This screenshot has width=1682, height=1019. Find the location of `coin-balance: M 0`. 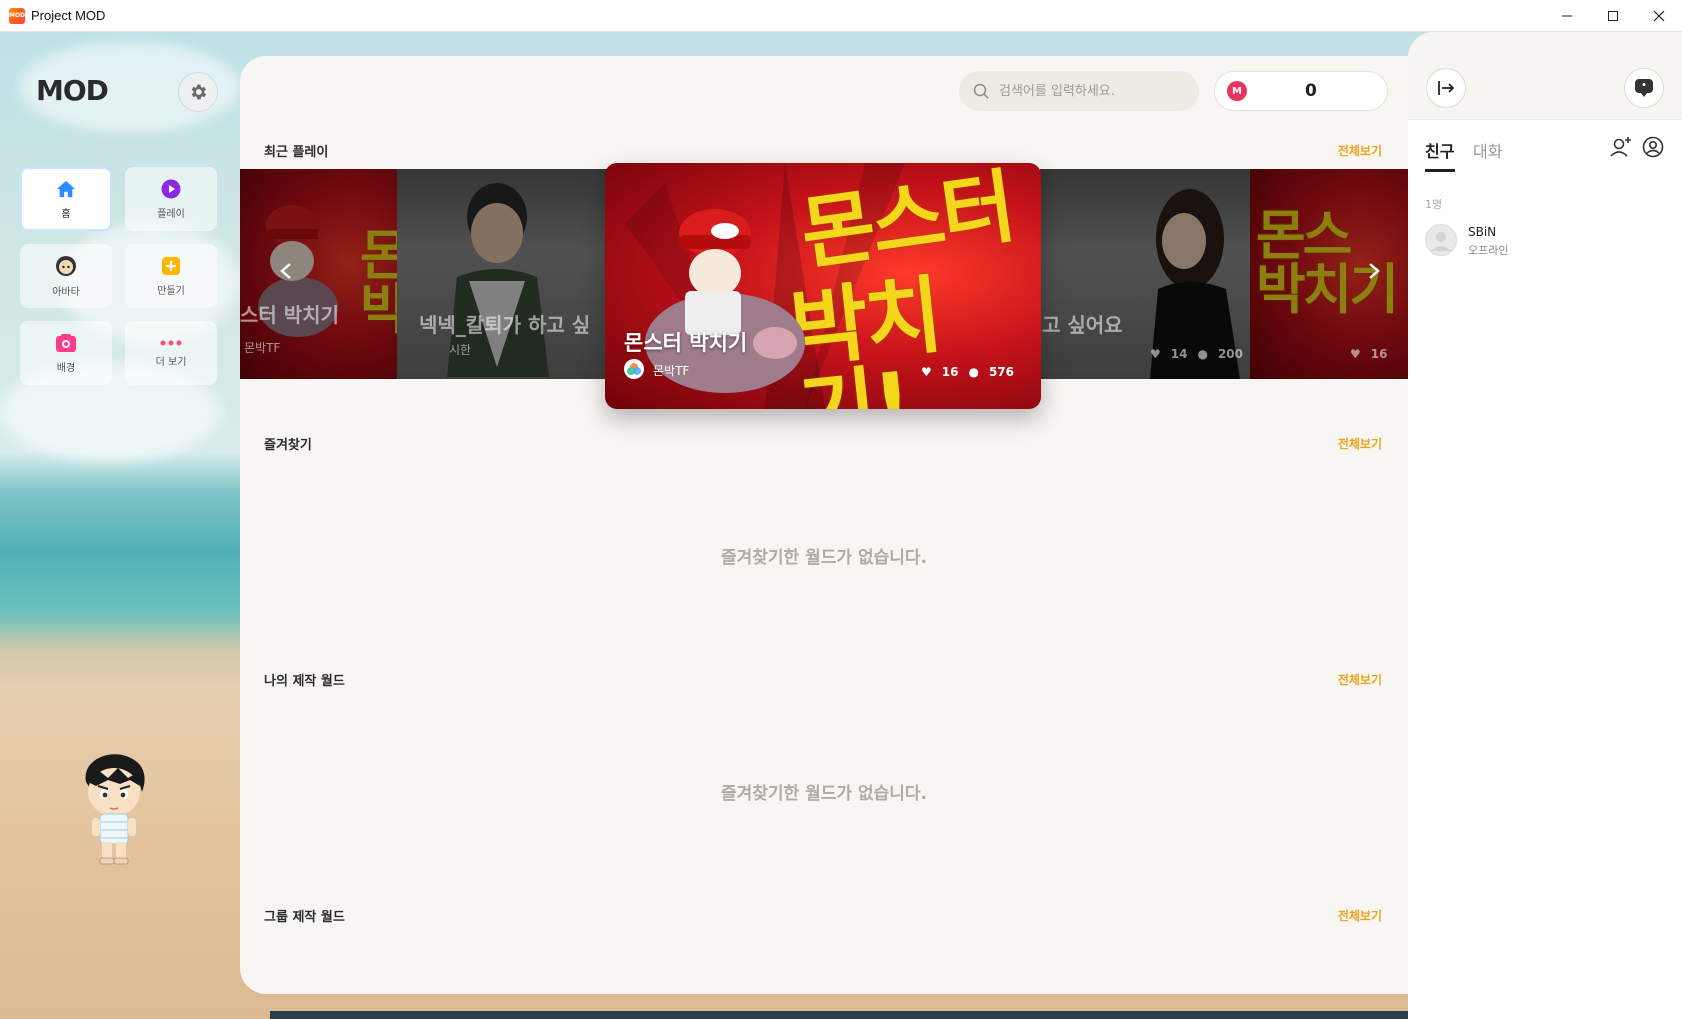

coin-balance: M 0 is located at coordinates (1301, 91).